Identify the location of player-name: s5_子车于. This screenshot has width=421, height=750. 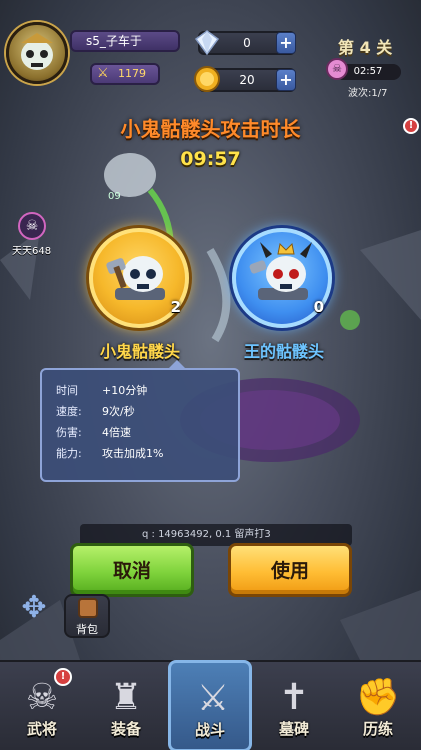
(114, 41).